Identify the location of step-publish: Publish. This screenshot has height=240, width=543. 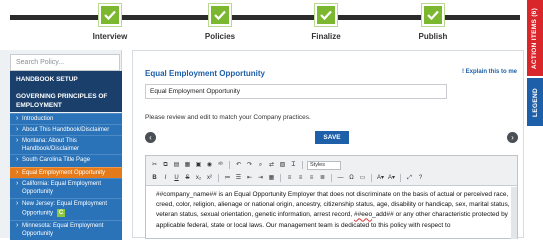
(433, 22).